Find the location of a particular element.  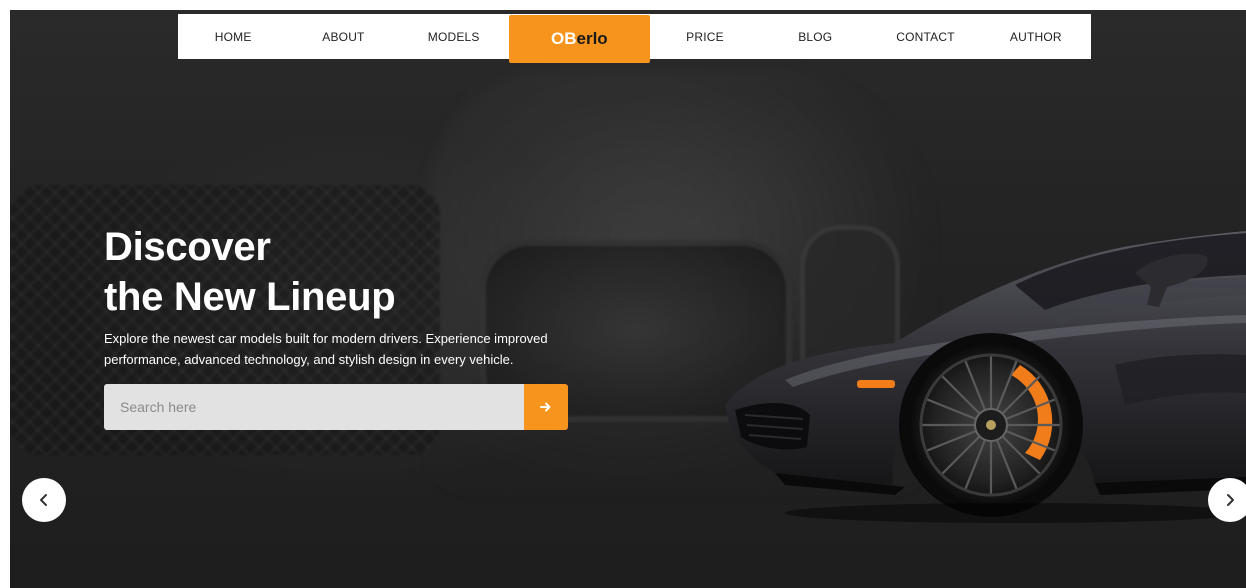

nav-item-models: MODELS is located at coordinates (454, 37).